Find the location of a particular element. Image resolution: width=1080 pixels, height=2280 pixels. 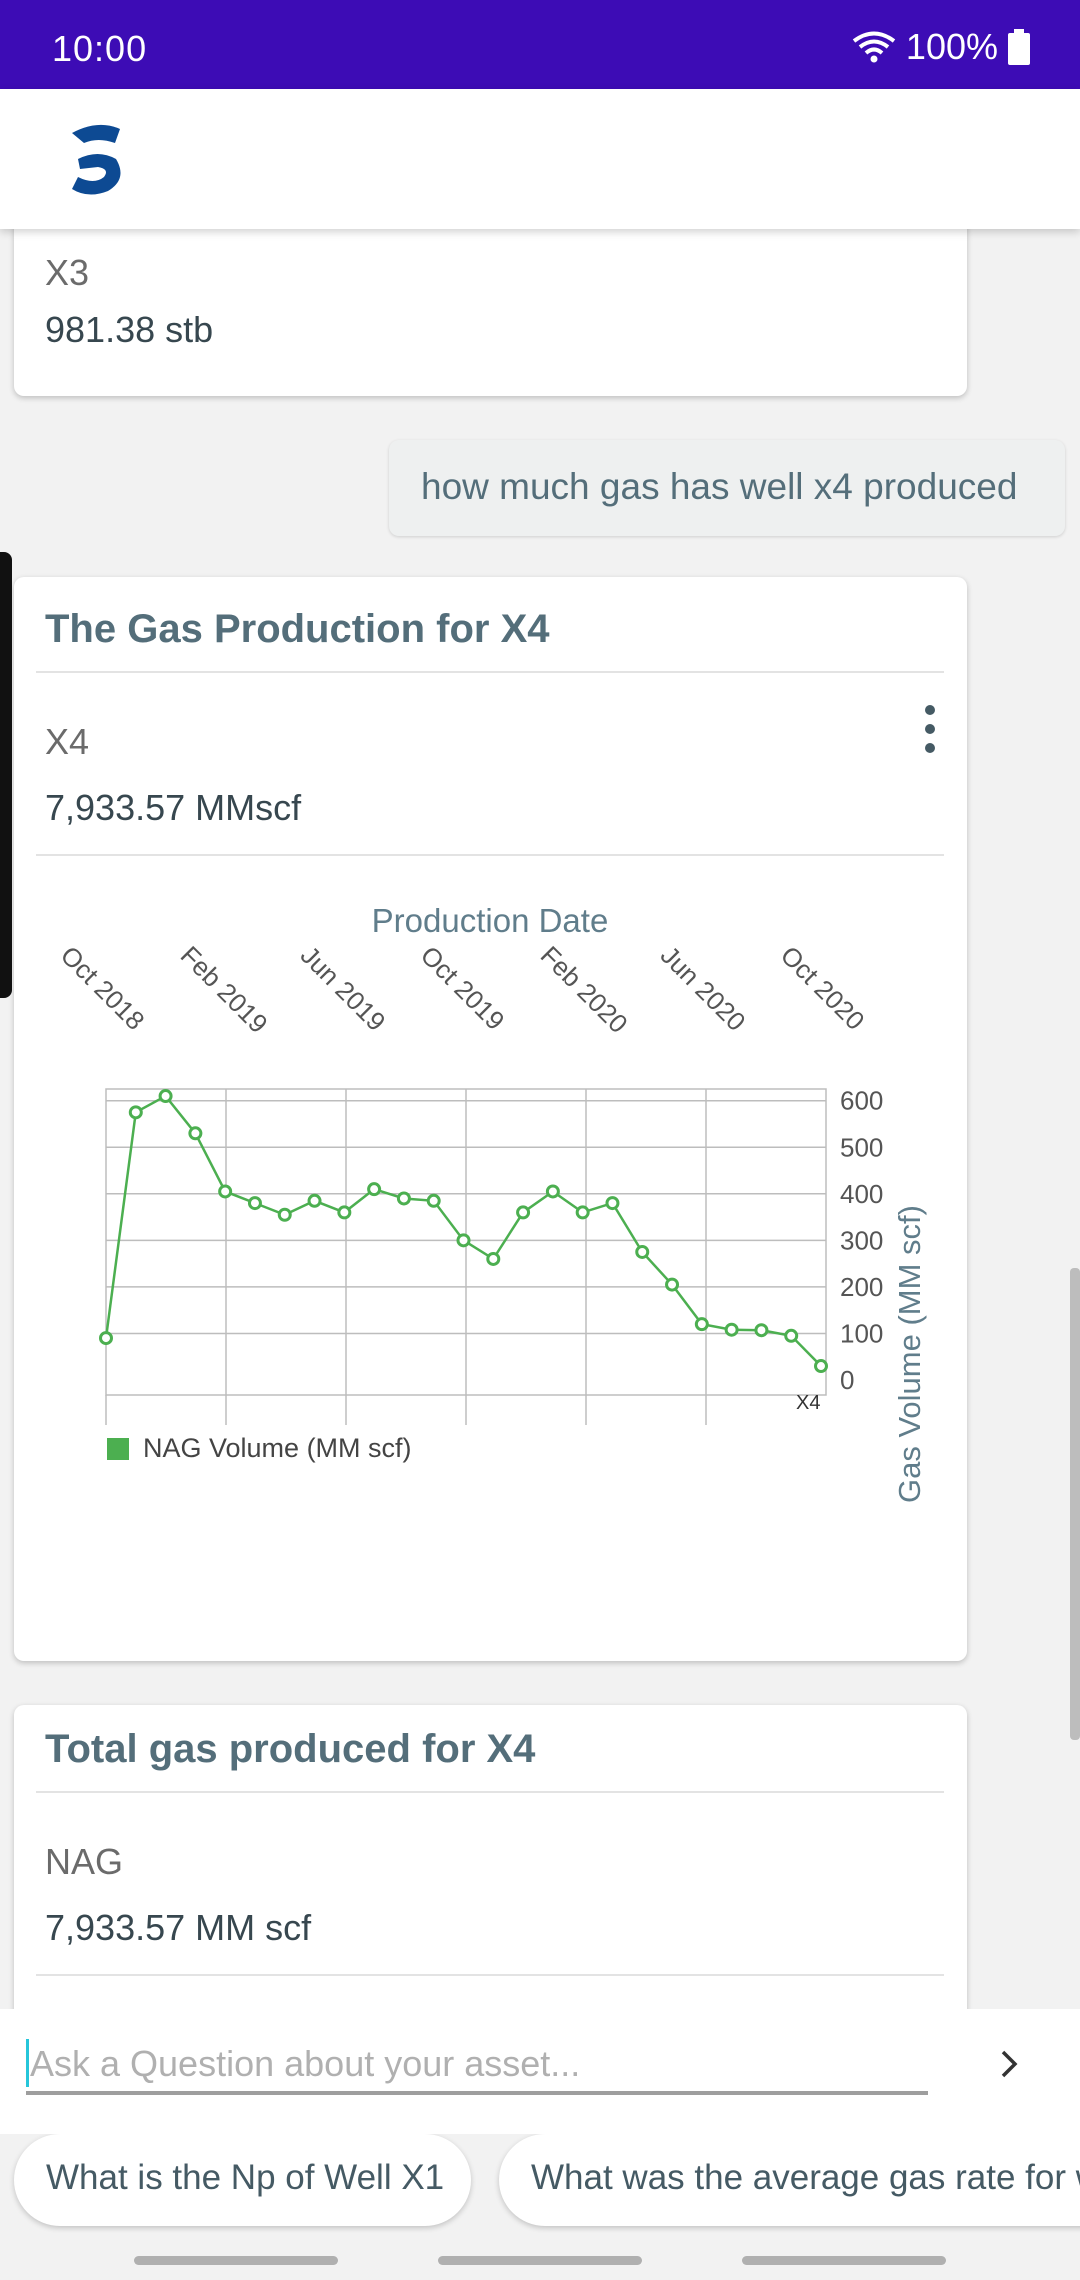

prev-card-value: 981.38 stb is located at coordinates (129, 329).